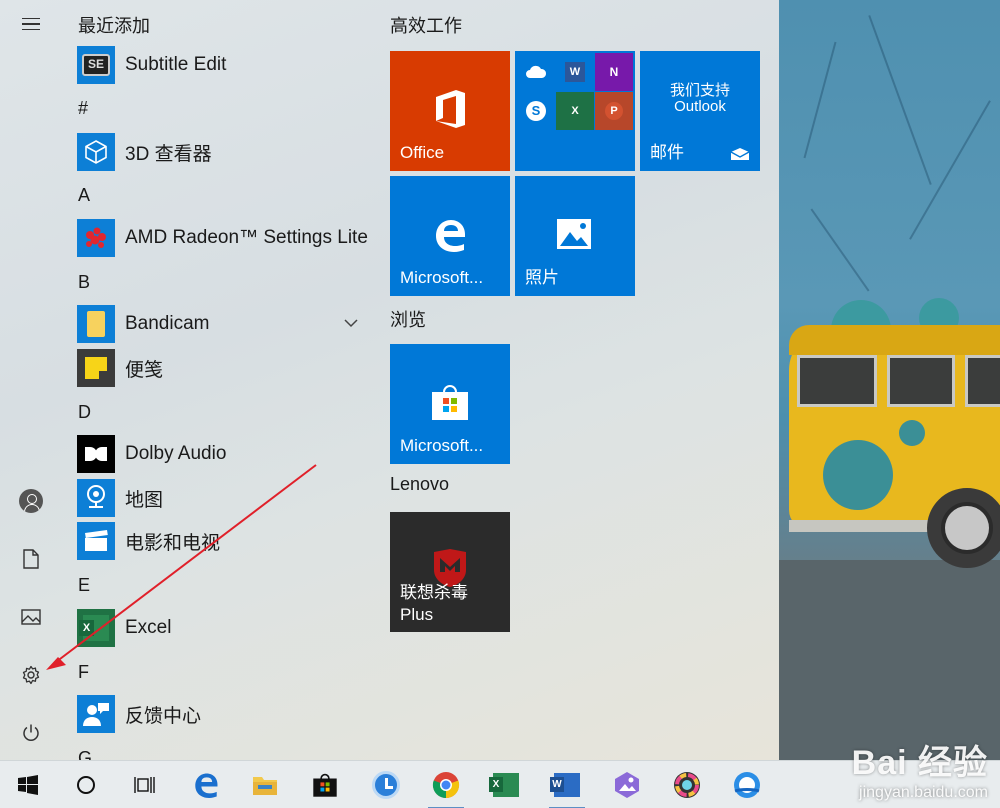 This screenshot has width=1000, height=808. I want to click on tile-section-lenovo: Lenovo, so click(419, 484).